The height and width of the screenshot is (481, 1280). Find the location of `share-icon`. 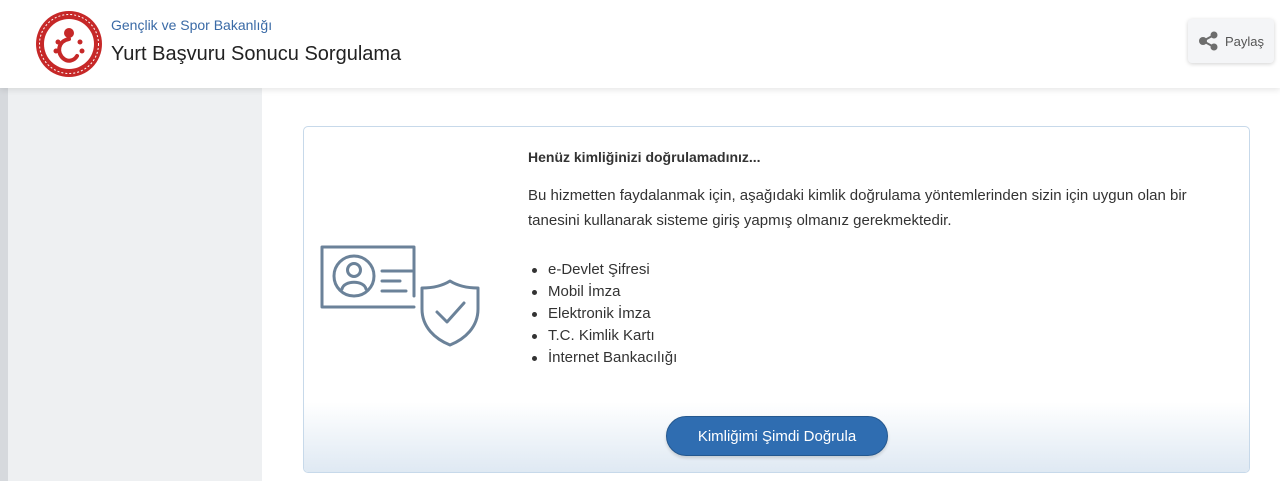

share-icon is located at coordinates (1208, 41).